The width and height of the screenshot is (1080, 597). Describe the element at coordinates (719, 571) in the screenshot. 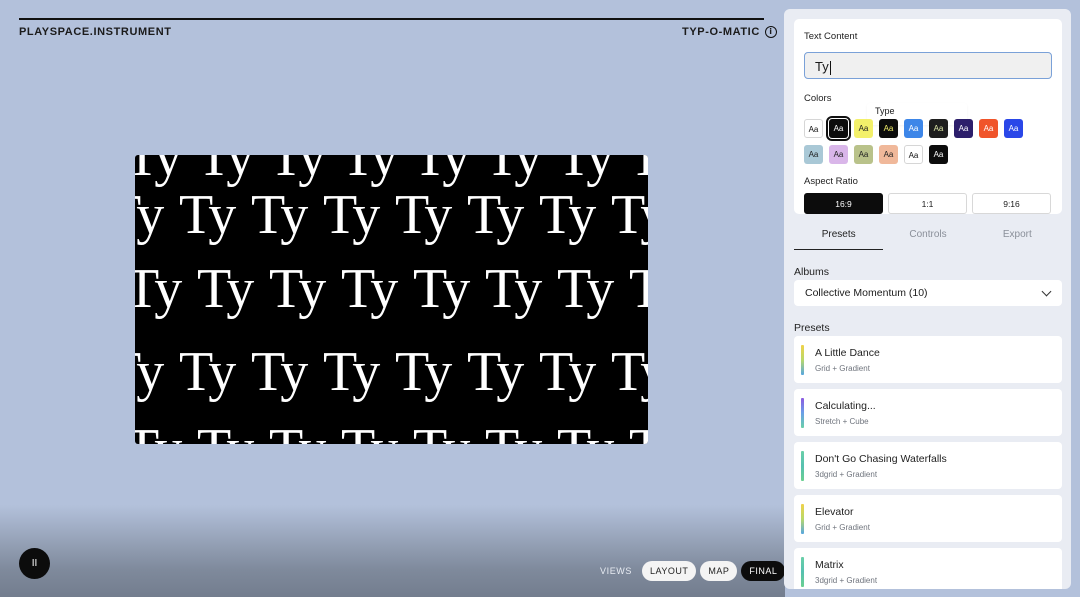

I see `view-map-button: MAP` at that location.